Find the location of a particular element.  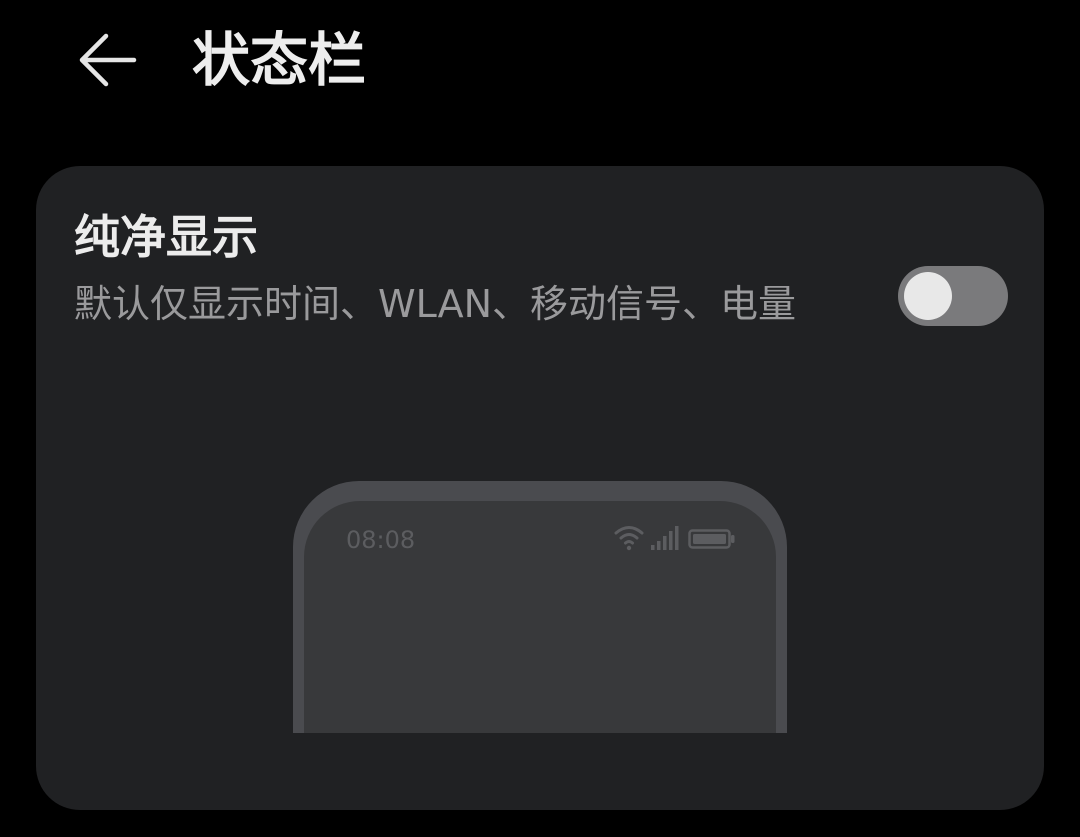

back-button is located at coordinates (108, 60).